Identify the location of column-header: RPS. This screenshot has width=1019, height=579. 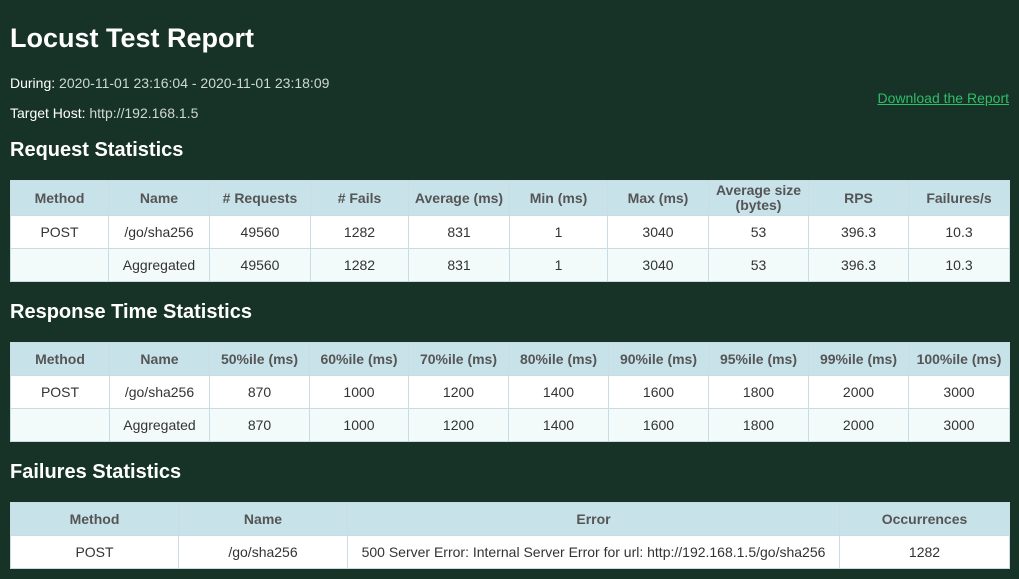
(858, 198).